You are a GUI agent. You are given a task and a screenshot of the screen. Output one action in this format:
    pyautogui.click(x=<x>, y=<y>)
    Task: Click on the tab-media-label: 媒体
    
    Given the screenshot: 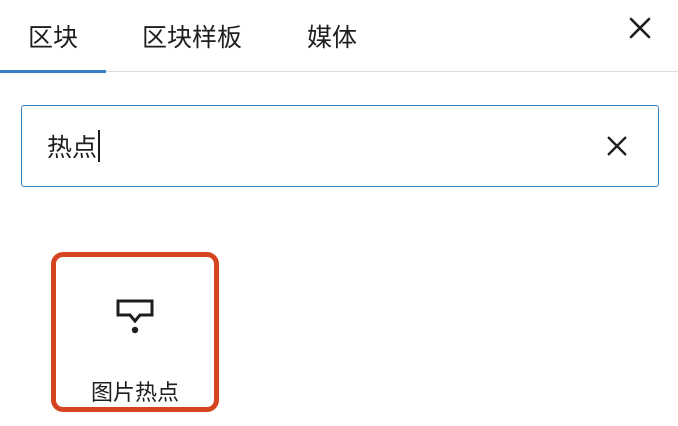 What is the action you would take?
    pyautogui.click(x=331, y=37)
    